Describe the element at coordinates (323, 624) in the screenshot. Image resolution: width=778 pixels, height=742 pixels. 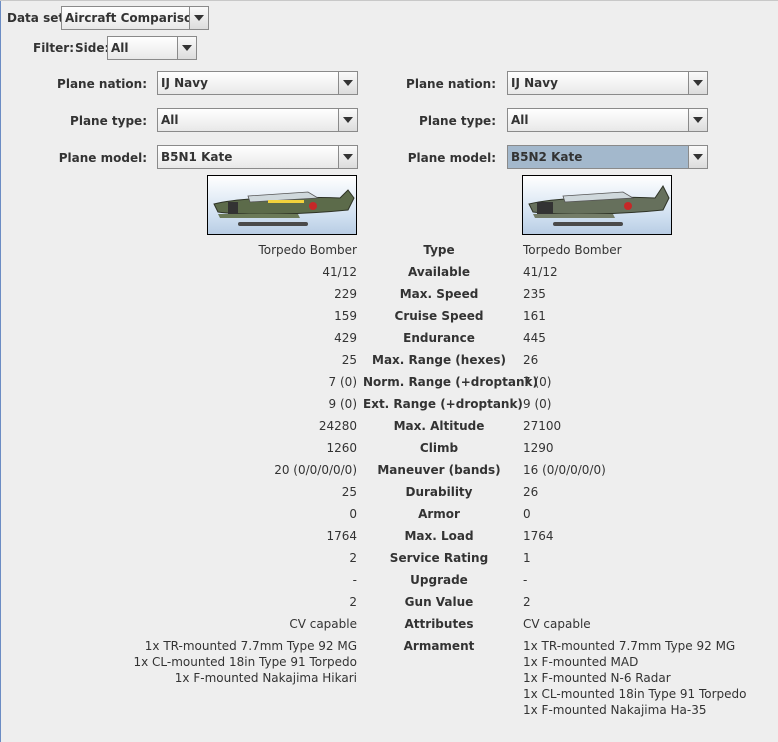
I see `left-stat-value: CV capable` at that location.